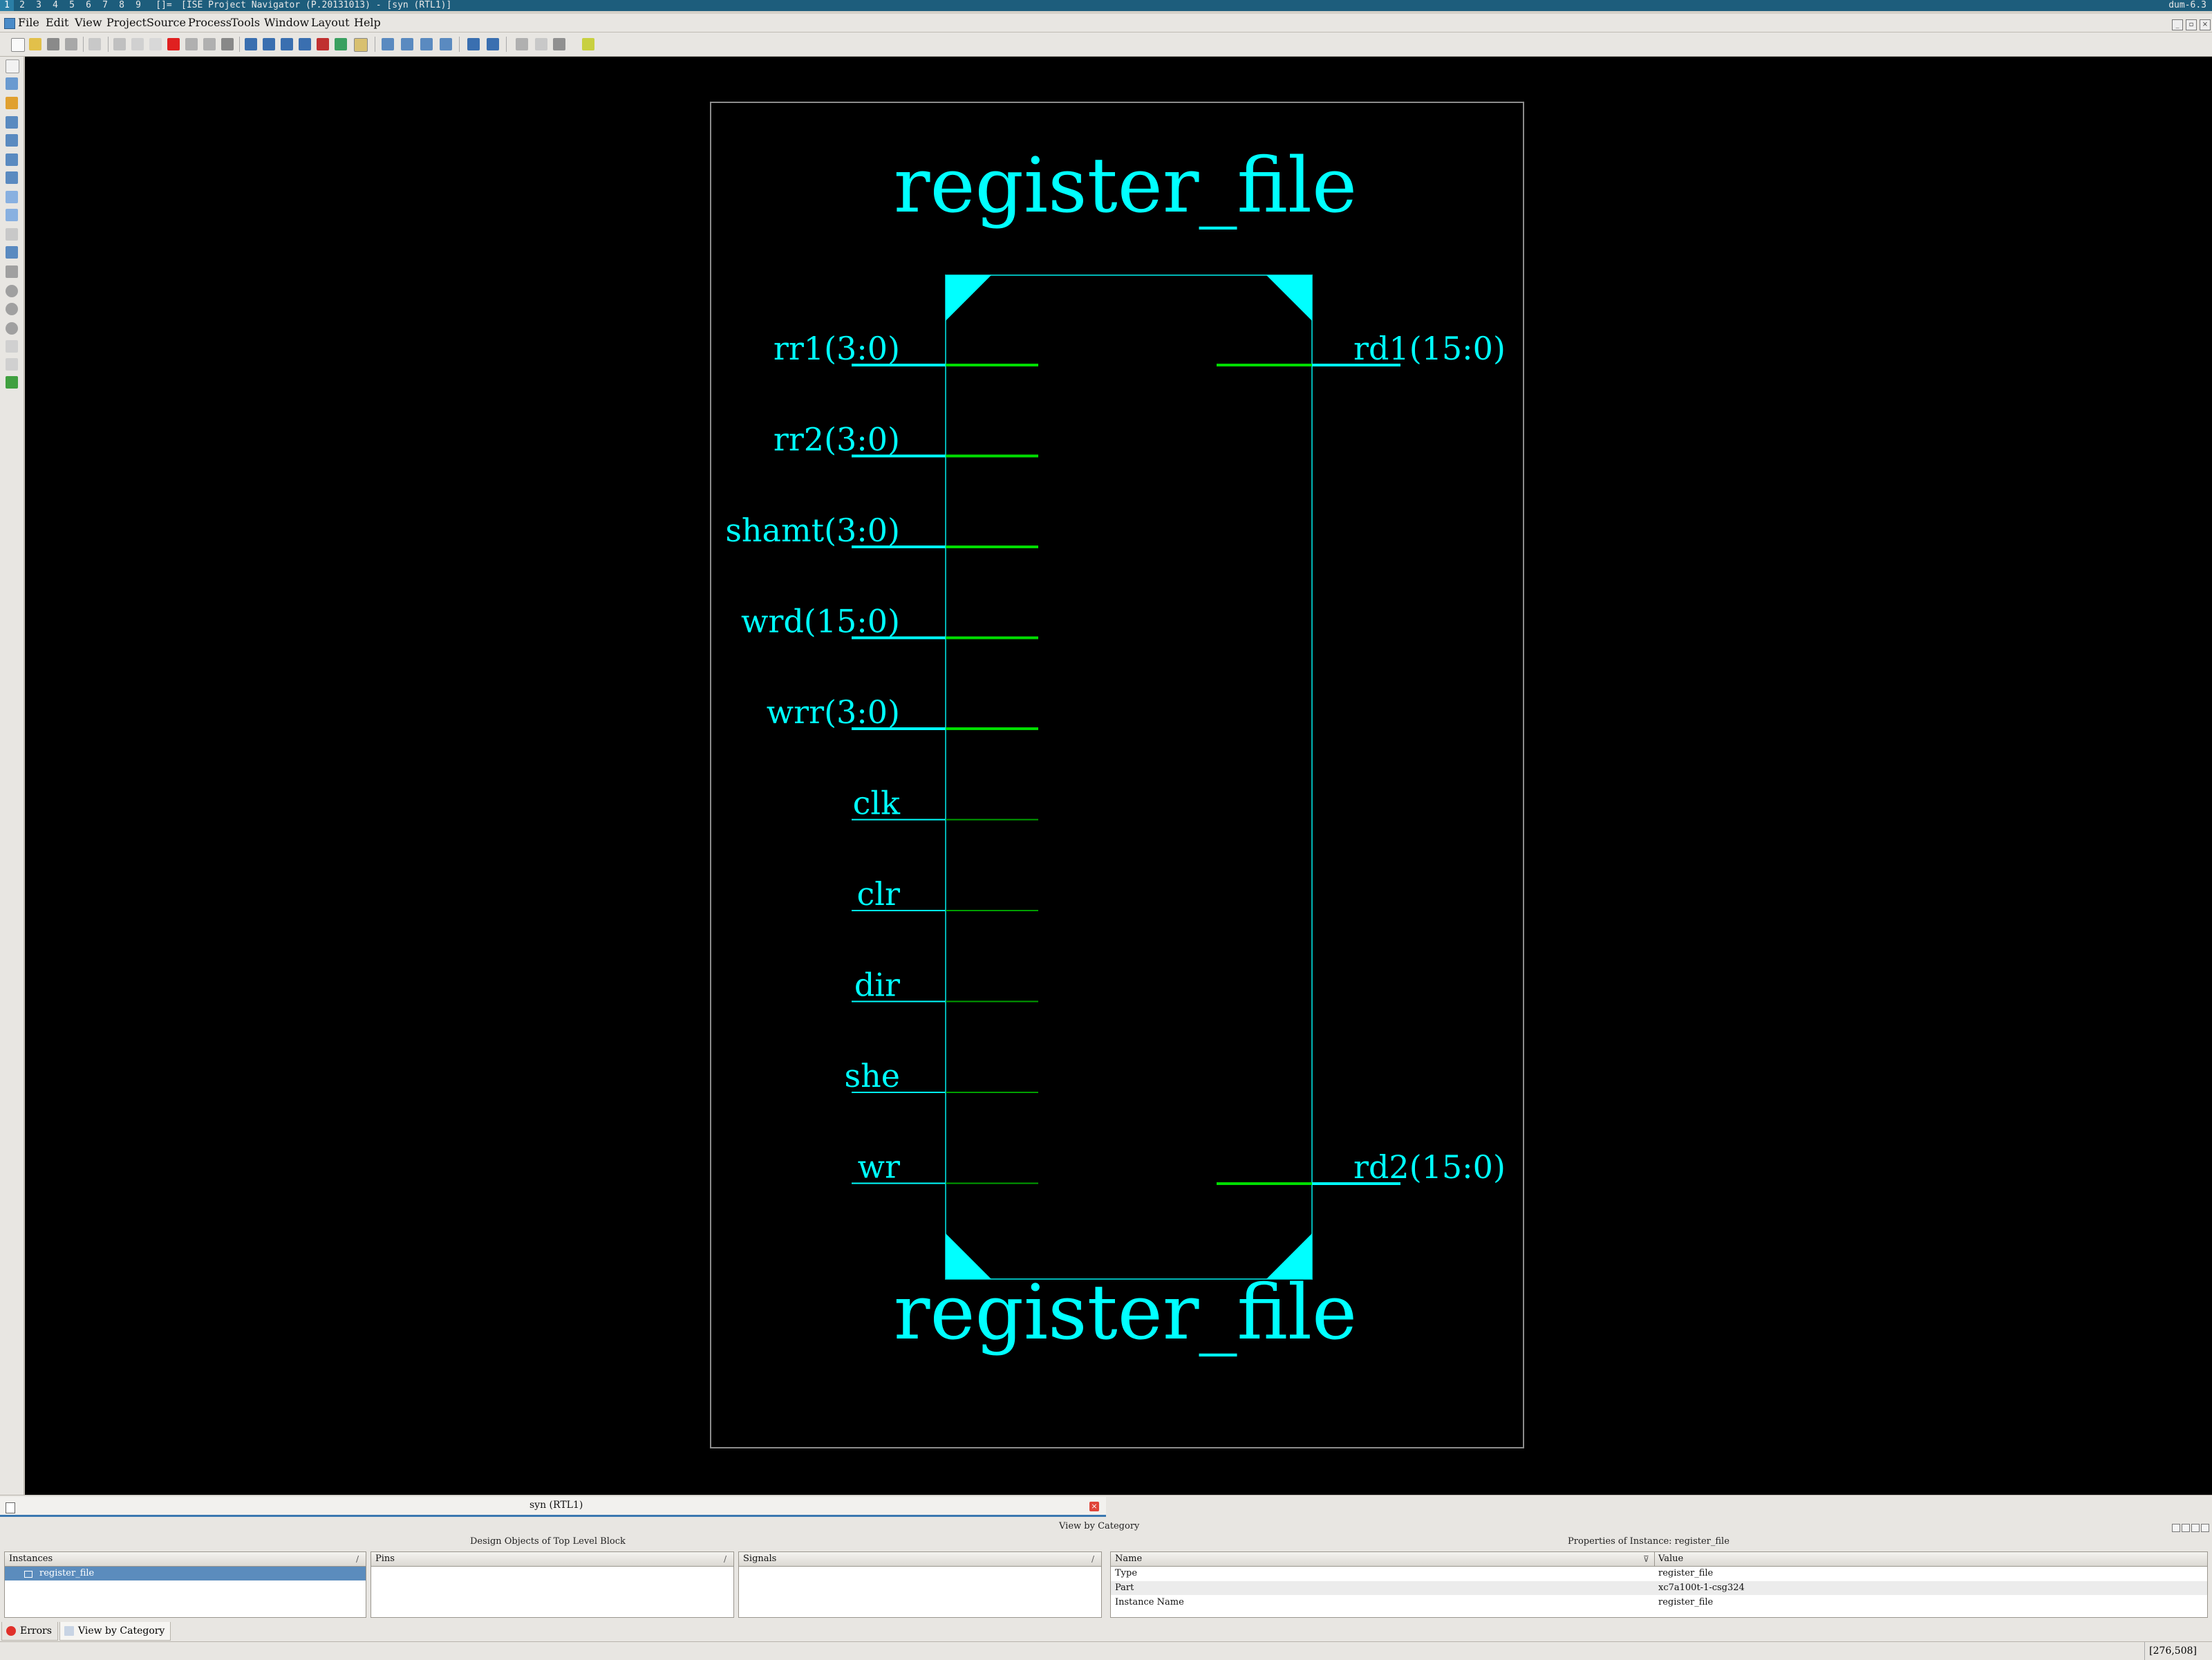 The width and height of the screenshot is (2212, 1660). I want to click on back-icon, so click(12, 291).